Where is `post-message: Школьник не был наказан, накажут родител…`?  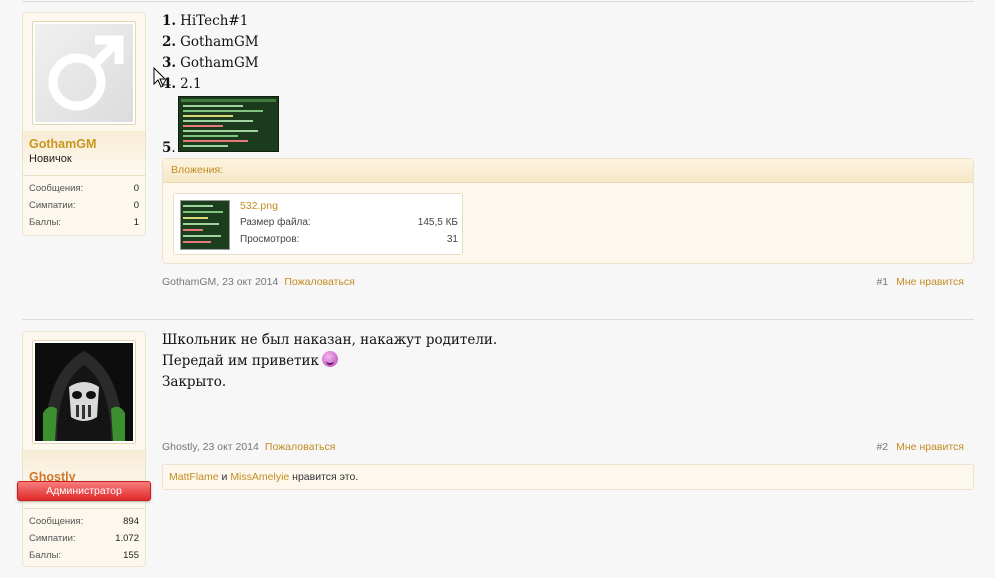 post-message: Школьник не был наказан, накажут родител… is located at coordinates (329, 361).